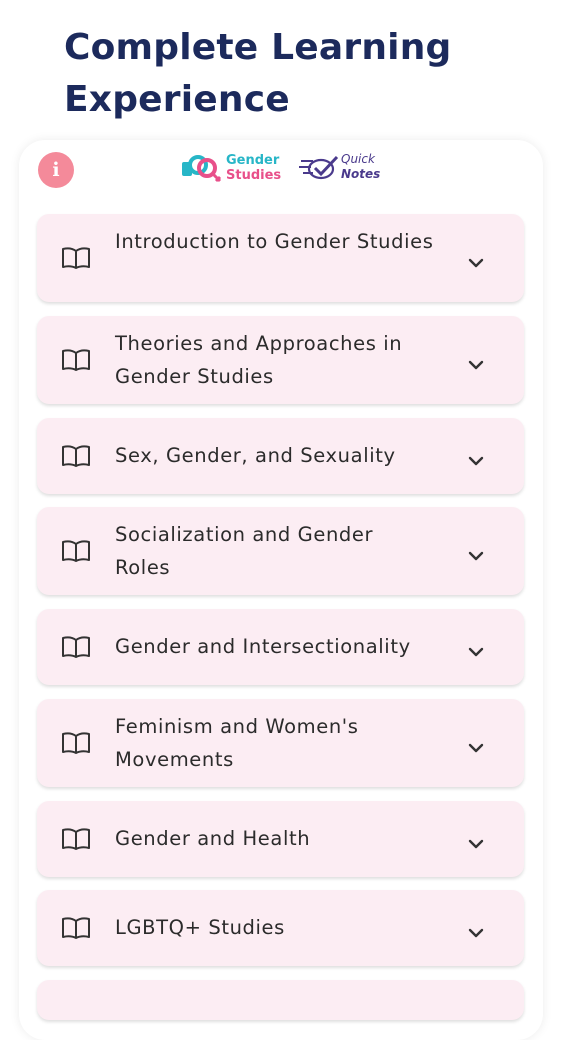 The height and width of the screenshot is (1040, 563). I want to click on topic-item: Gender and Health, so click(280, 839).